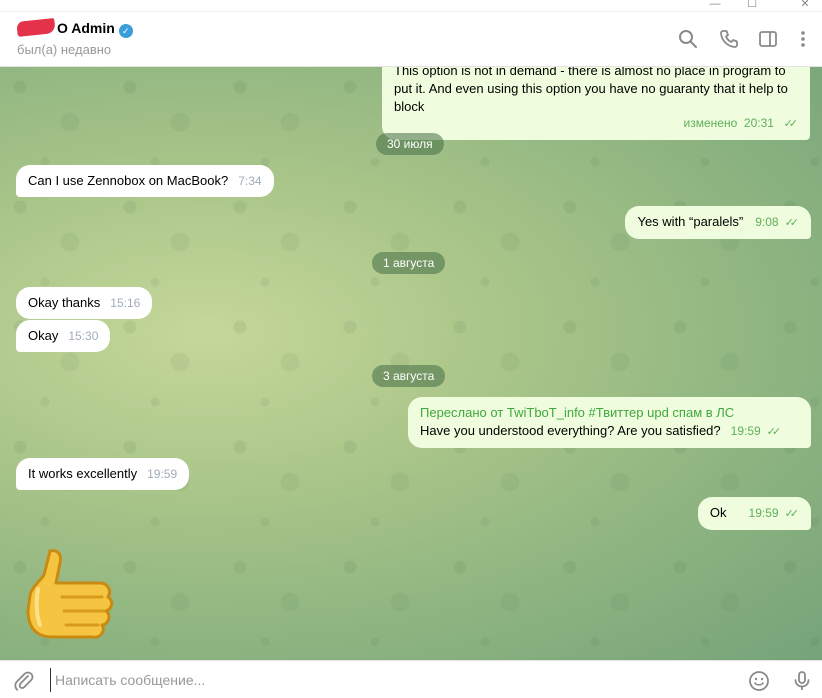  I want to click on message-outgoing: Yes with “paralels” 9:08 ✓✓, so click(718, 222).